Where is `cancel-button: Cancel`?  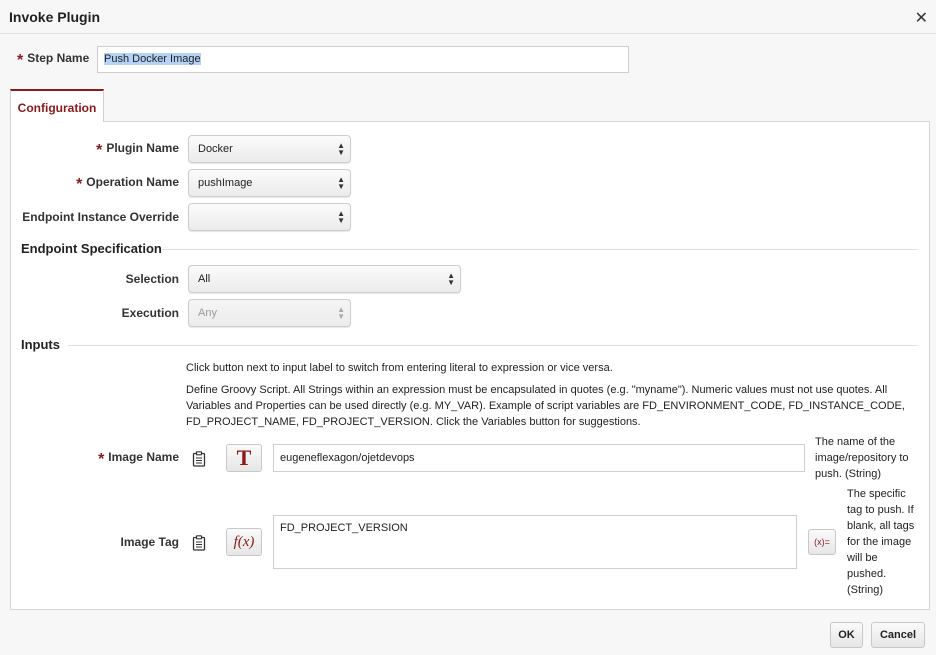 cancel-button: Cancel is located at coordinates (898, 635).